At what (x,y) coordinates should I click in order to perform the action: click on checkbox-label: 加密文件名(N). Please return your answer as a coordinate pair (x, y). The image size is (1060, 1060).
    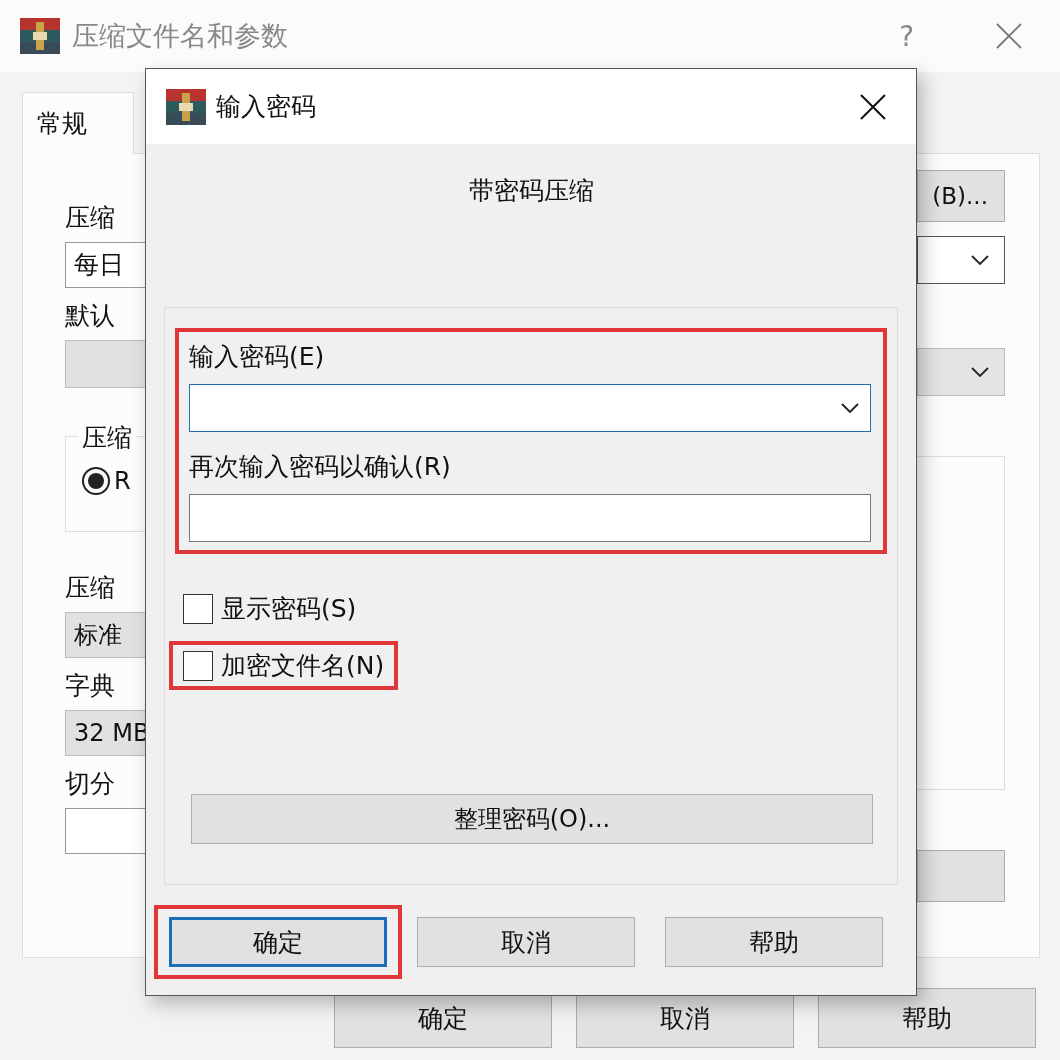
    Looking at the image, I should click on (303, 666).